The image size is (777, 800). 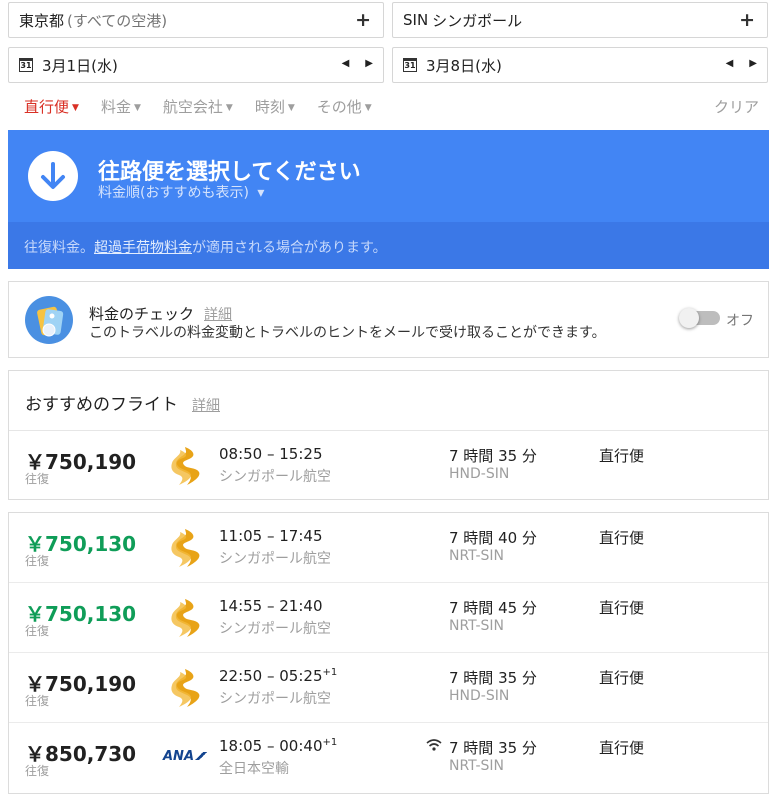 I want to click on flight-route: HND-SIN, so click(x=479, y=696).